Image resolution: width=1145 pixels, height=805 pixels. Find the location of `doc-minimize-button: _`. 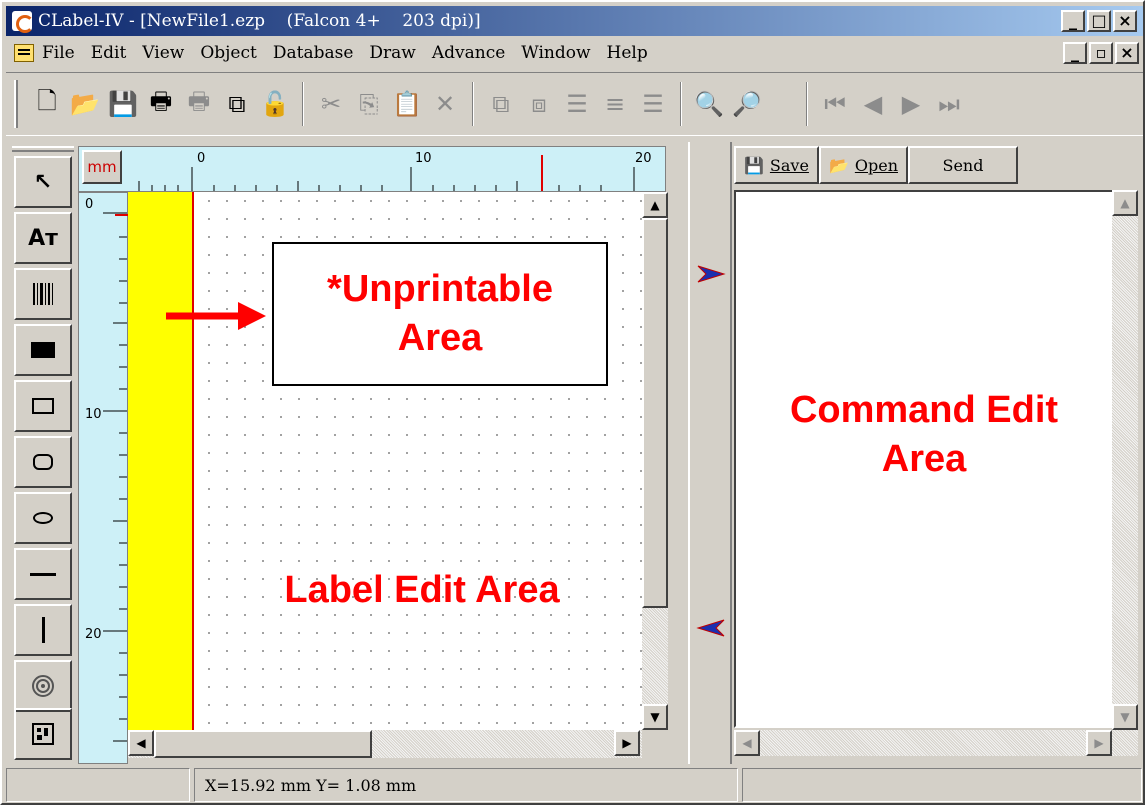

doc-minimize-button: _ is located at coordinates (1075, 53).